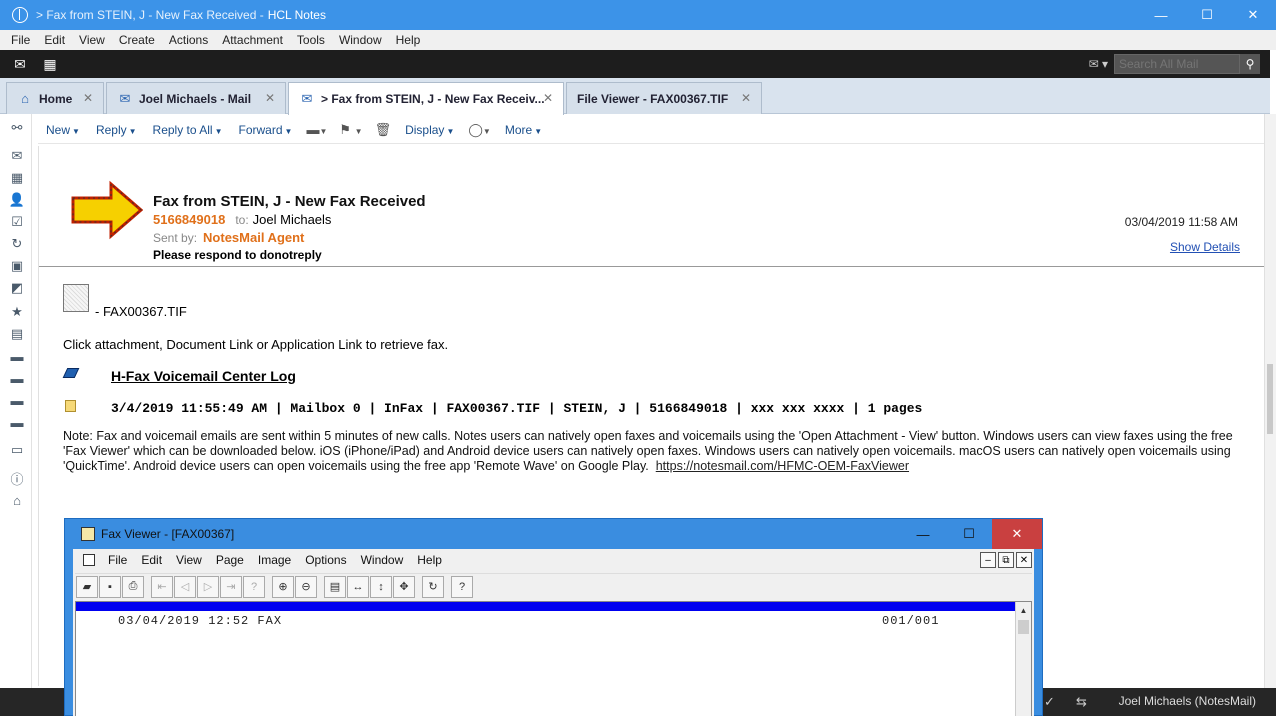 Image resolution: width=1276 pixels, height=716 pixels. Describe the element at coordinates (325, 560) in the screenshot. I see `fax-menu-options: Options` at that location.